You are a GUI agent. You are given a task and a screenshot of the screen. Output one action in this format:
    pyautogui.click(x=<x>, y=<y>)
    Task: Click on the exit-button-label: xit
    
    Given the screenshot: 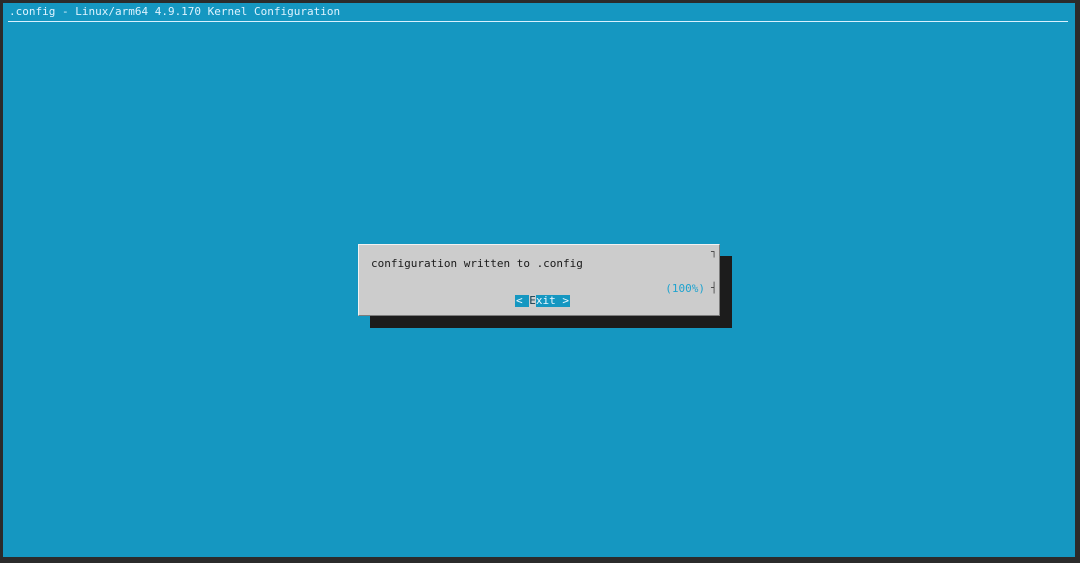 What is the action you would take?
    pyautogui.click(x=545, y=300)
    